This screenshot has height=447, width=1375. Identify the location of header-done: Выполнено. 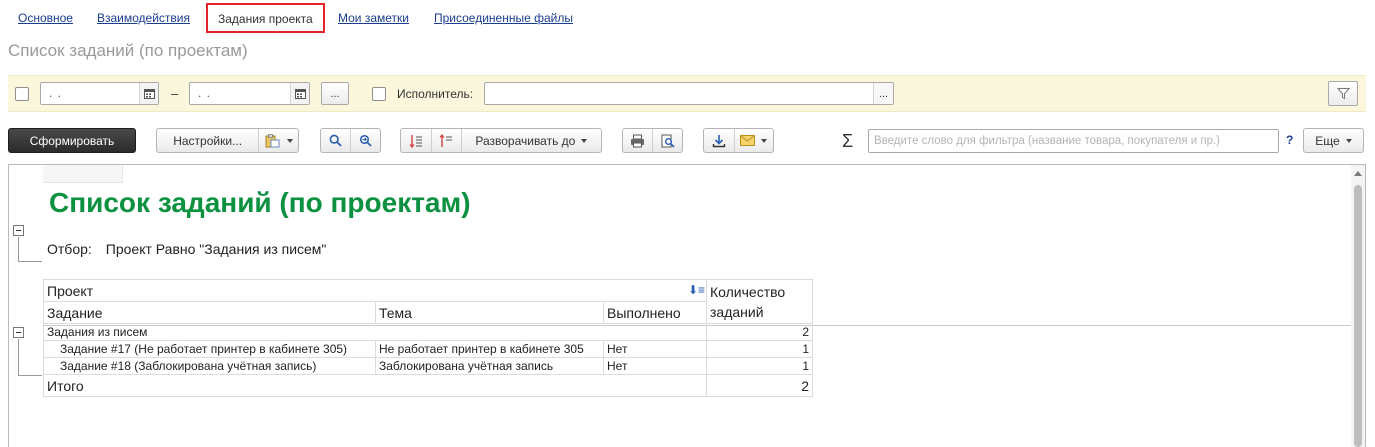
(655, 312).